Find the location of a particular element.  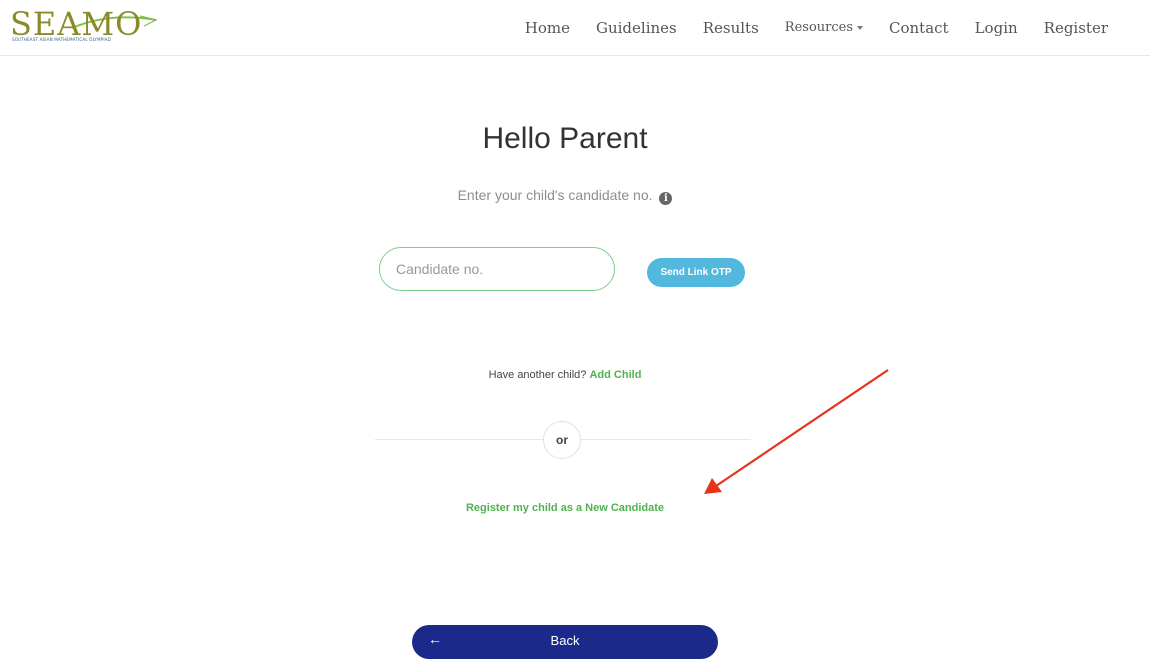

register-new-candidate-link: Register my child as a New Candidate is located at coordinates (565, 508).